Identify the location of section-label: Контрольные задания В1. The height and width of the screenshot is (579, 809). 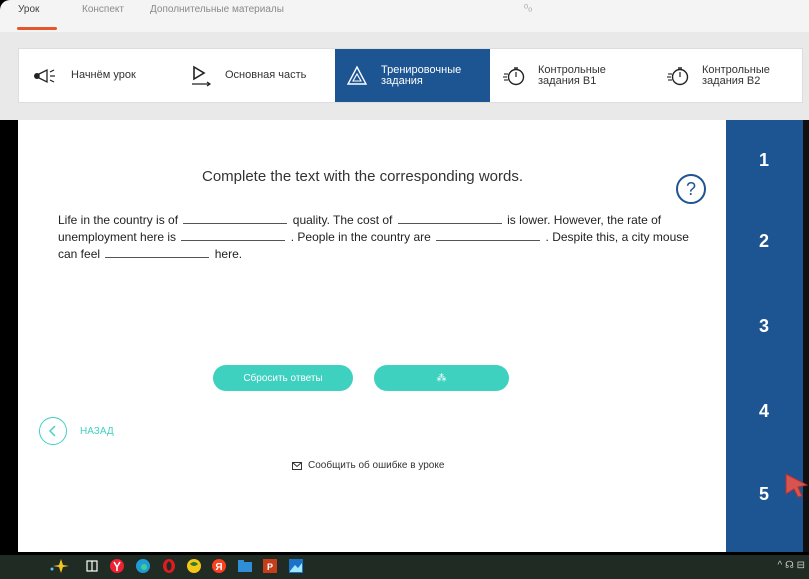
(572, 75).